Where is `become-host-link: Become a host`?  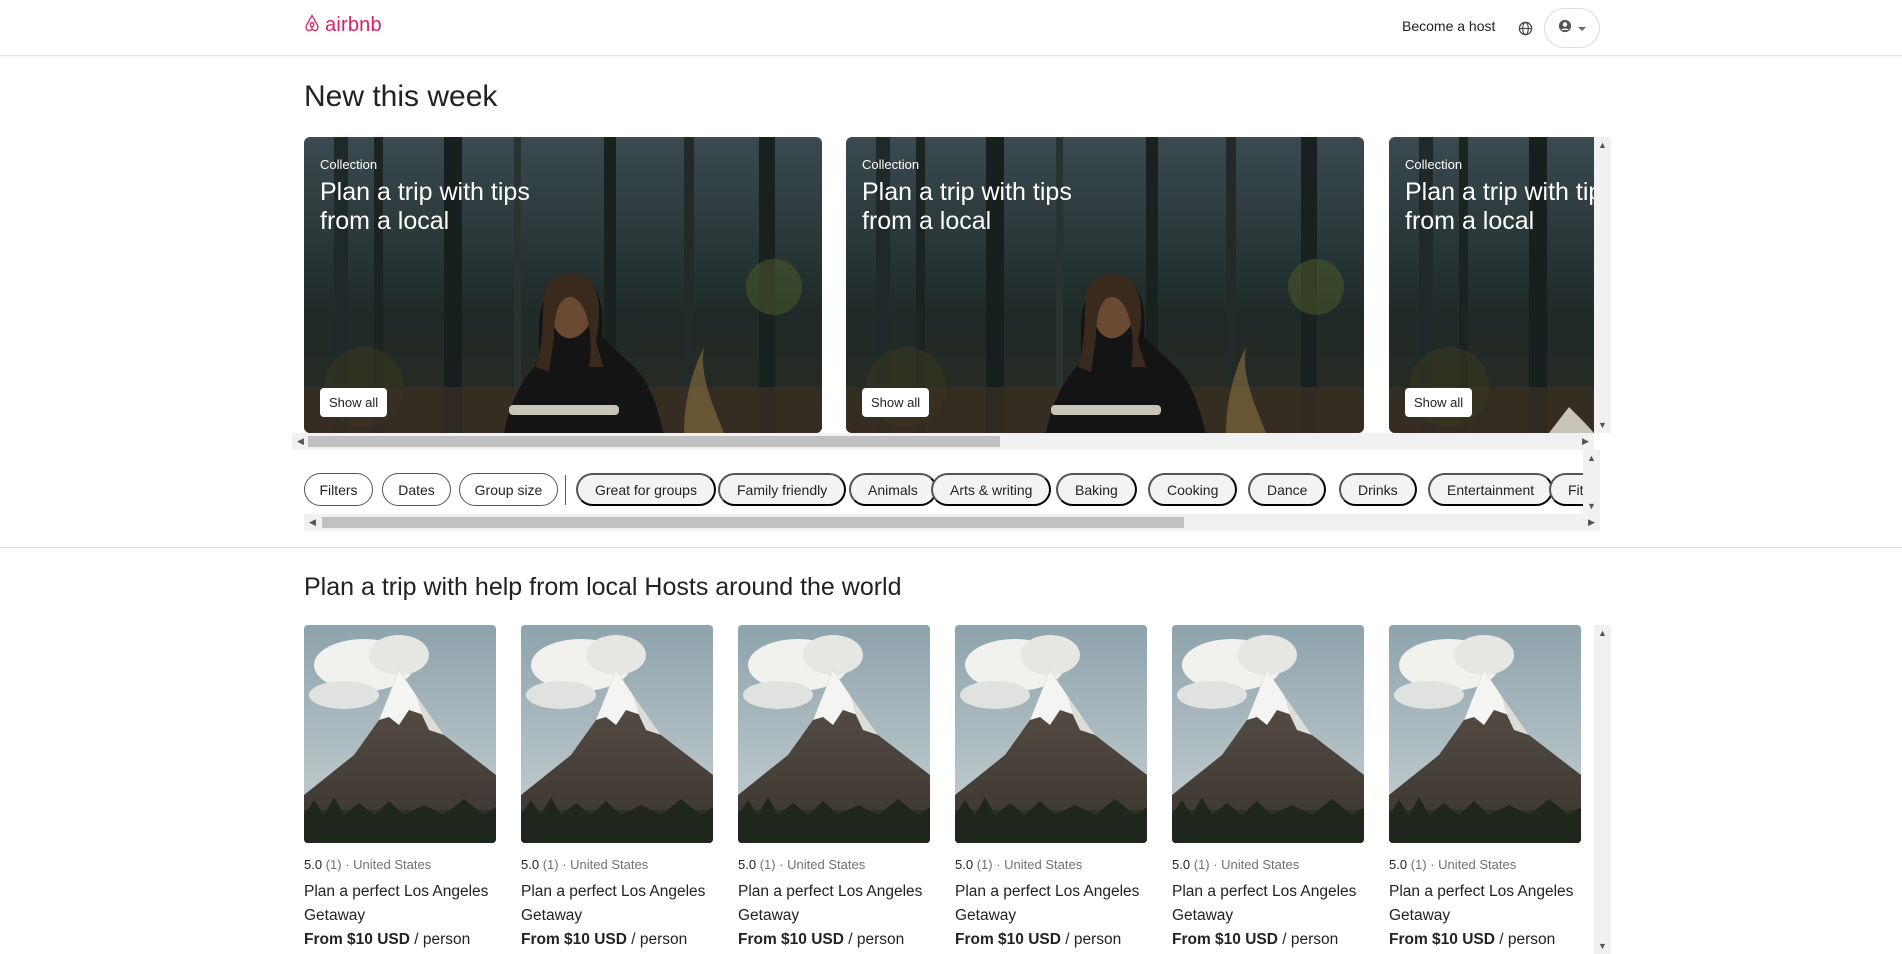
become-host-link: Become a host is located at coordinates (1448, 26).